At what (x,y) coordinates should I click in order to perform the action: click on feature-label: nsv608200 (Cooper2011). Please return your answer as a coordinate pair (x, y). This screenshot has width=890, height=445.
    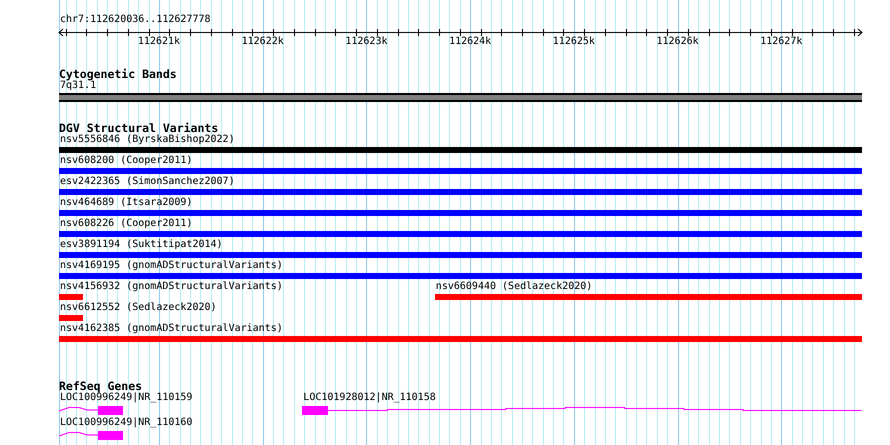
    Looking at the image, I should click on (126, 161).